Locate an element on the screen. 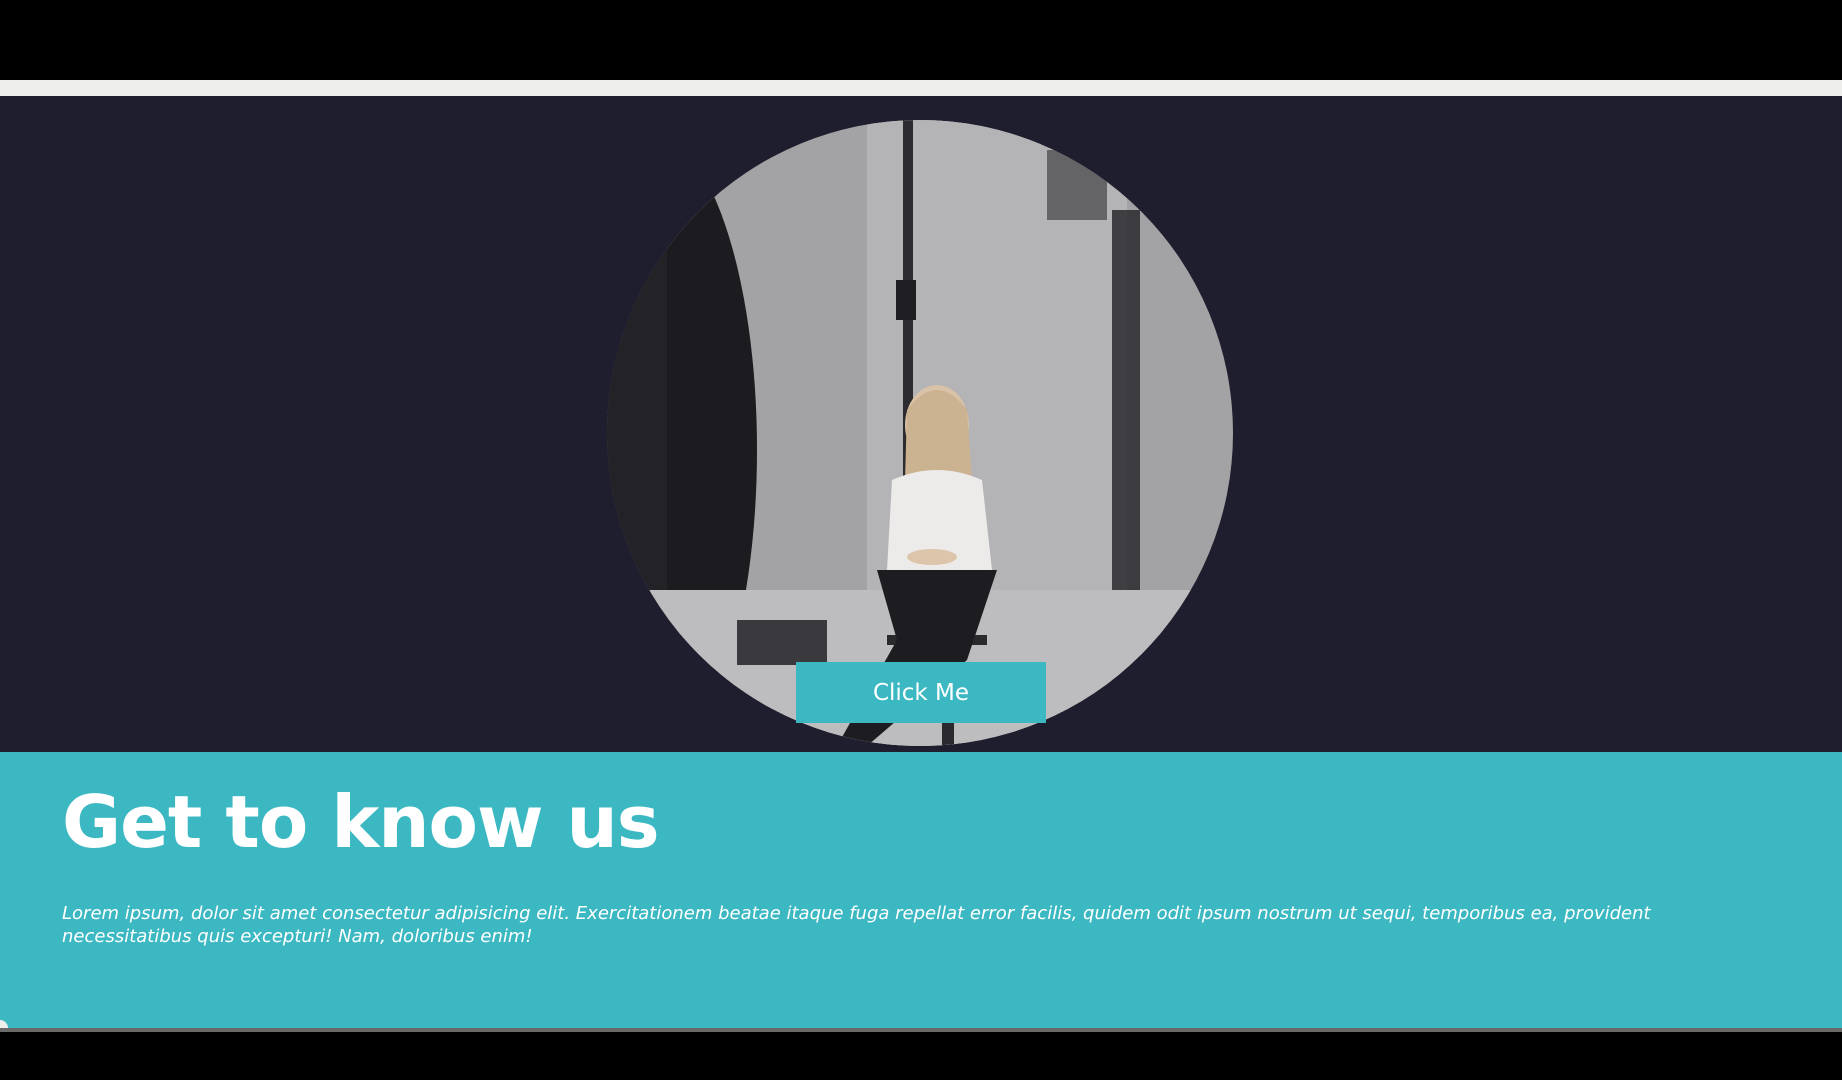 The width and height of the screenshot is (1842, 1080). about-title: Get to know us is located at coordinates (361, 822).